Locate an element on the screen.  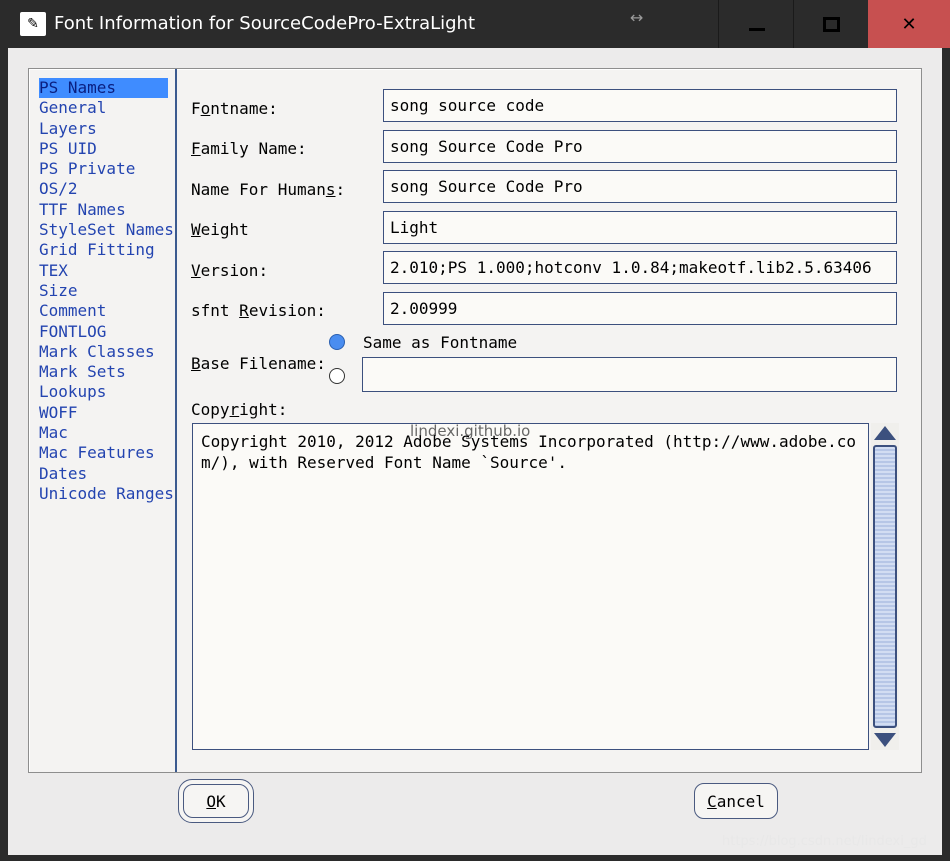
arrow-down-icon is located at coordinates (885, 740).